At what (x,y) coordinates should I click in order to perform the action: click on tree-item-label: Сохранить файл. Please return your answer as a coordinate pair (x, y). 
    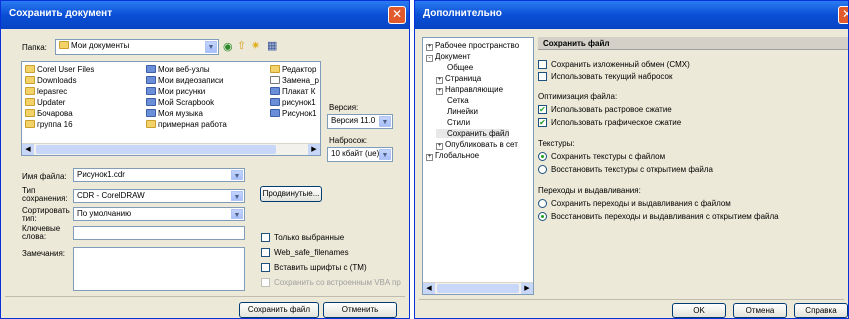
    Looking at the image, I should click on (478, 133).